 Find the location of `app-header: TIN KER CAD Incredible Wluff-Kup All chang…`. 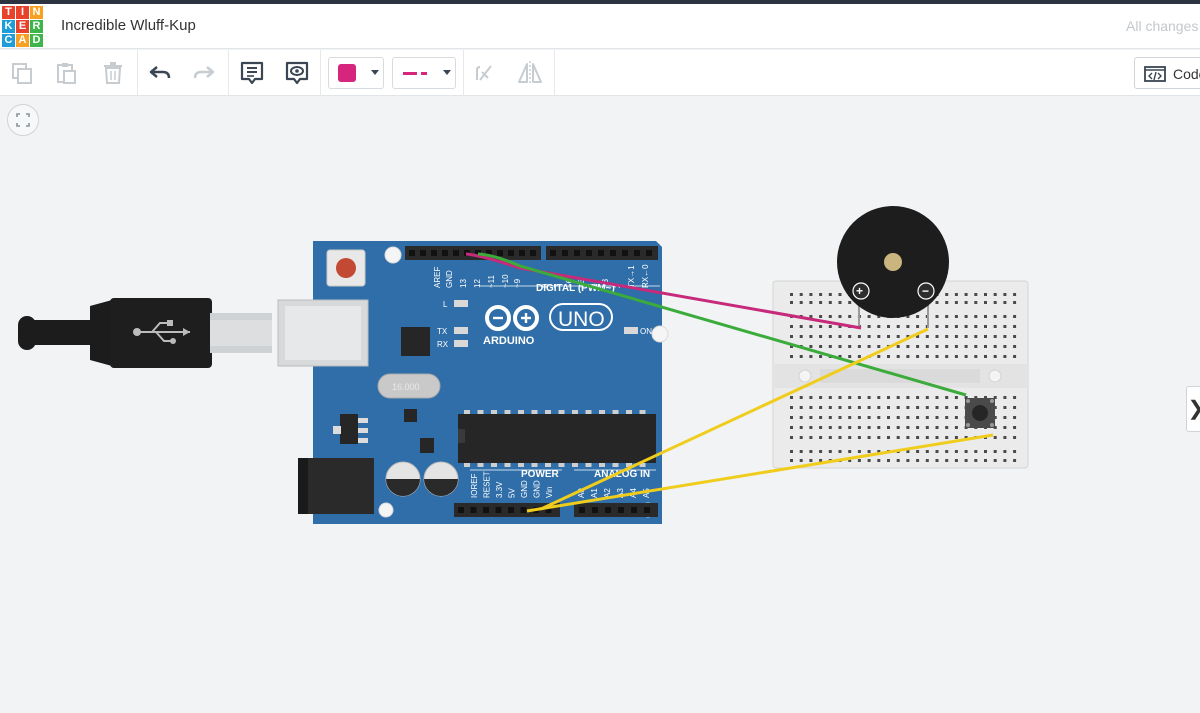

app-header: TIN KER CAD Incredible Wluff-Kup All chang… is located at coordinates (600, 26).